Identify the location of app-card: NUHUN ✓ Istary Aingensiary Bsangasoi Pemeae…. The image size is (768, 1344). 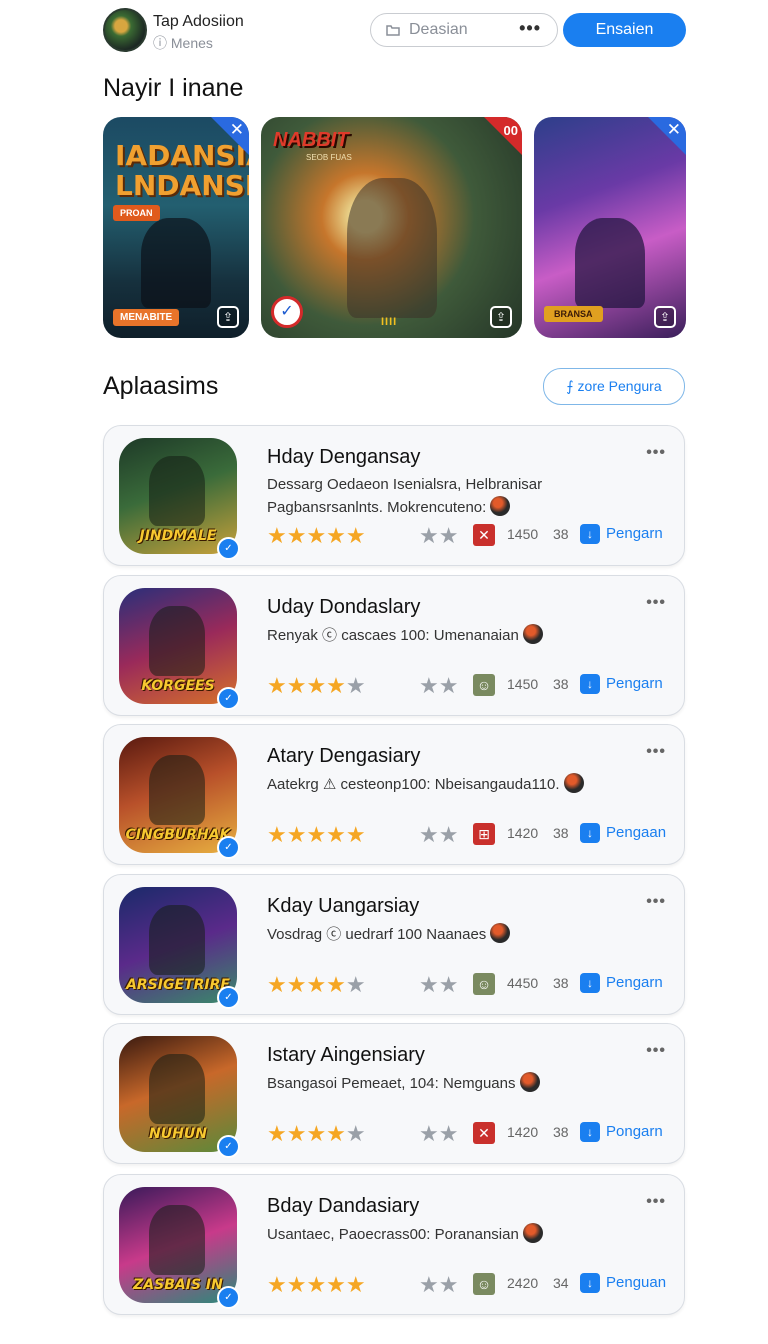
(394, 1093).